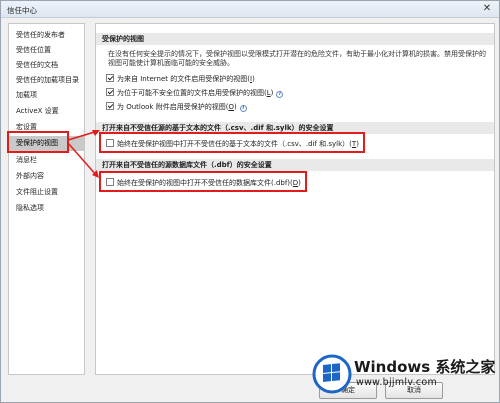  I want to click on sidebar-item-file-block-settings: 文件阻止设置, so click(46, 192).